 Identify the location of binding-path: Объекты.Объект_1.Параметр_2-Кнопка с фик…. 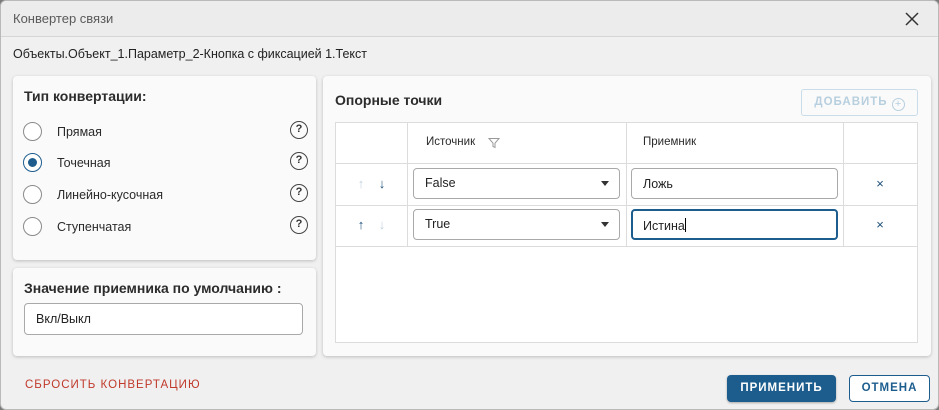
(190, 54).